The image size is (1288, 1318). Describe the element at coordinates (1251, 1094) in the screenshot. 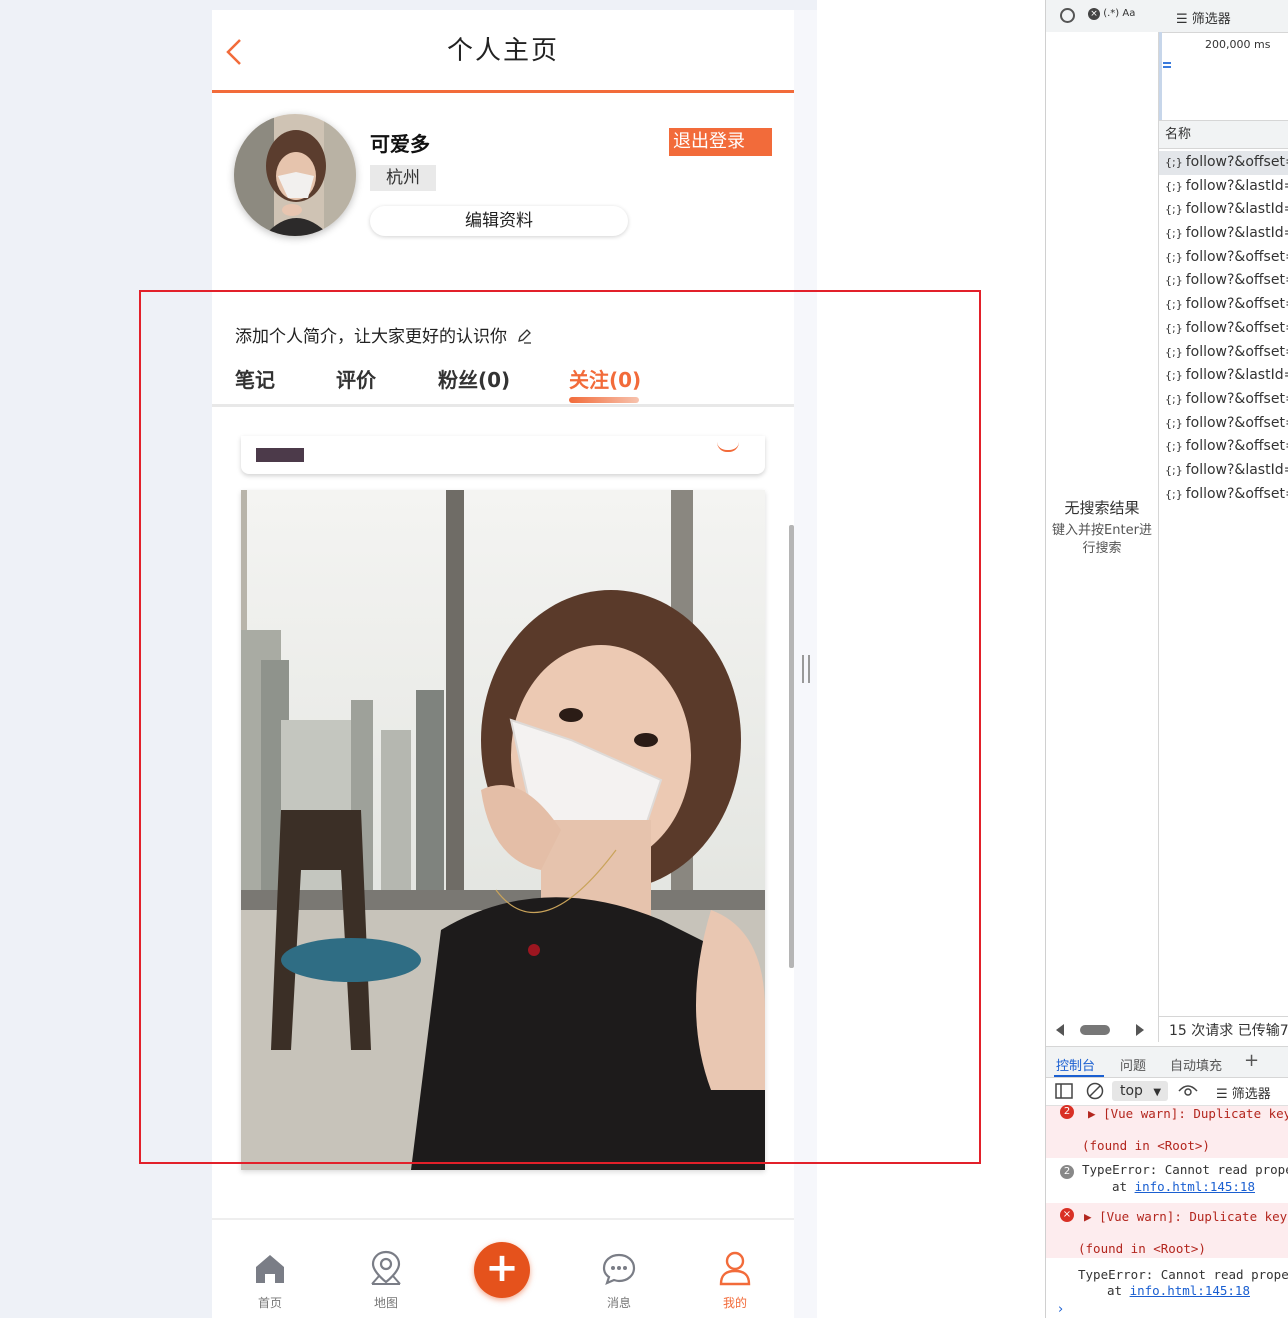

I see `console-filter-label: 筛选器` at that location.